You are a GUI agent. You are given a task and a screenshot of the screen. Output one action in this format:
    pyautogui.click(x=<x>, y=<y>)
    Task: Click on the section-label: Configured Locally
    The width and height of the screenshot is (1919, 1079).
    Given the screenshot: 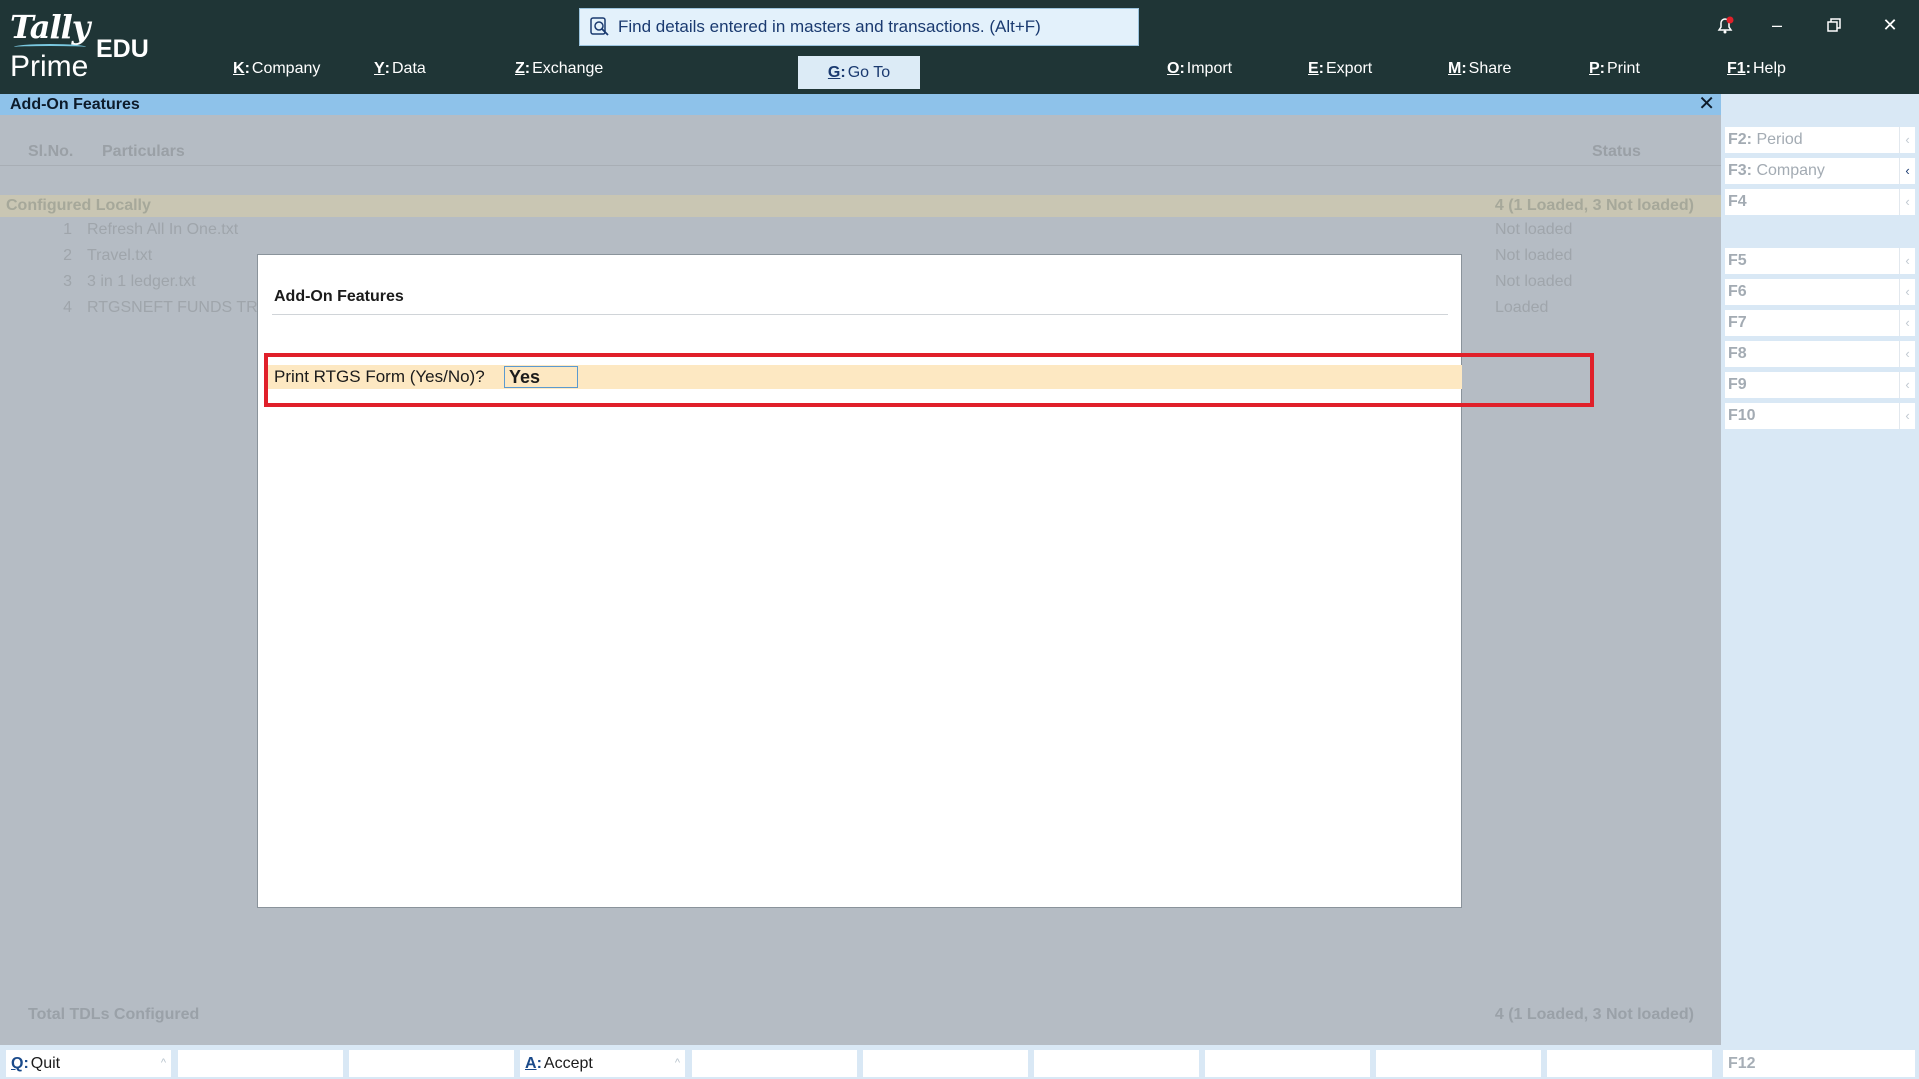 What is the action you would take?
    pyautogui.click(x=78, y=205)
    